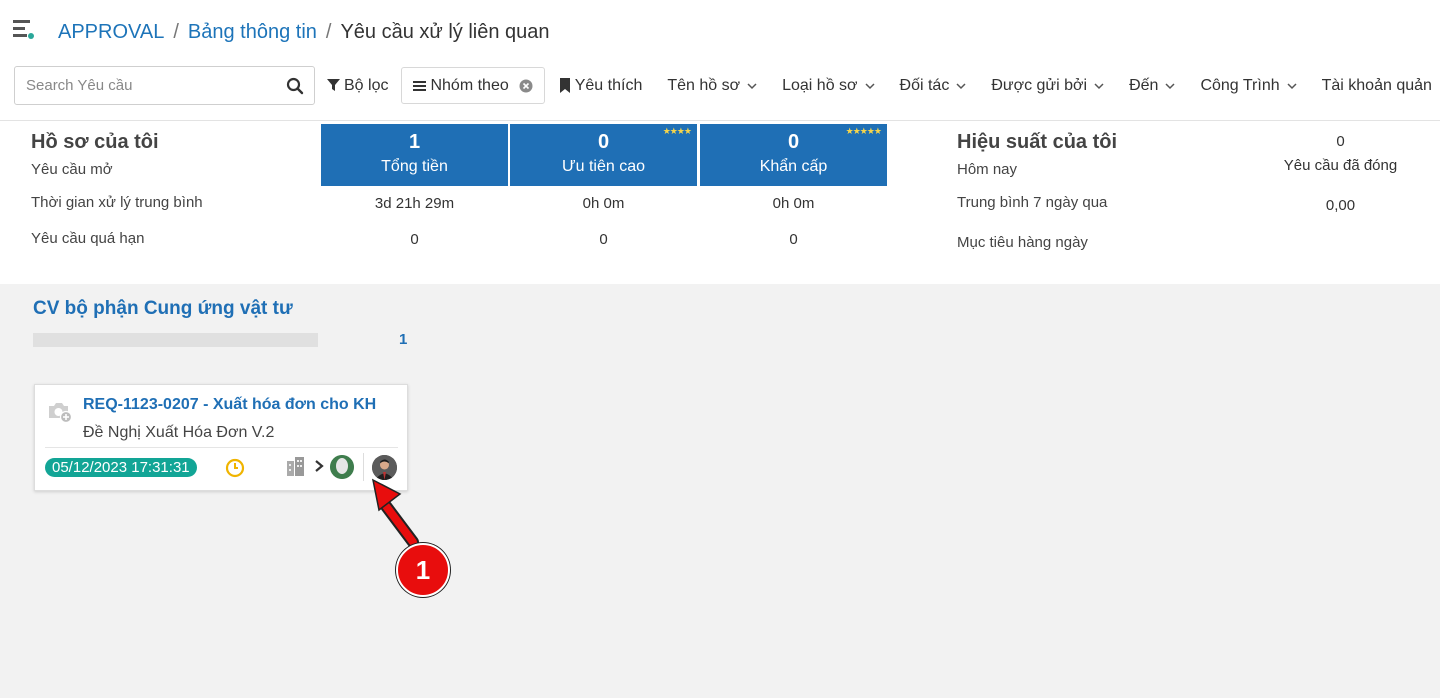 The height and width of the screenshot is (698, 1440). I want to click on tile-label: Tổng tiền, so click(414, 166).